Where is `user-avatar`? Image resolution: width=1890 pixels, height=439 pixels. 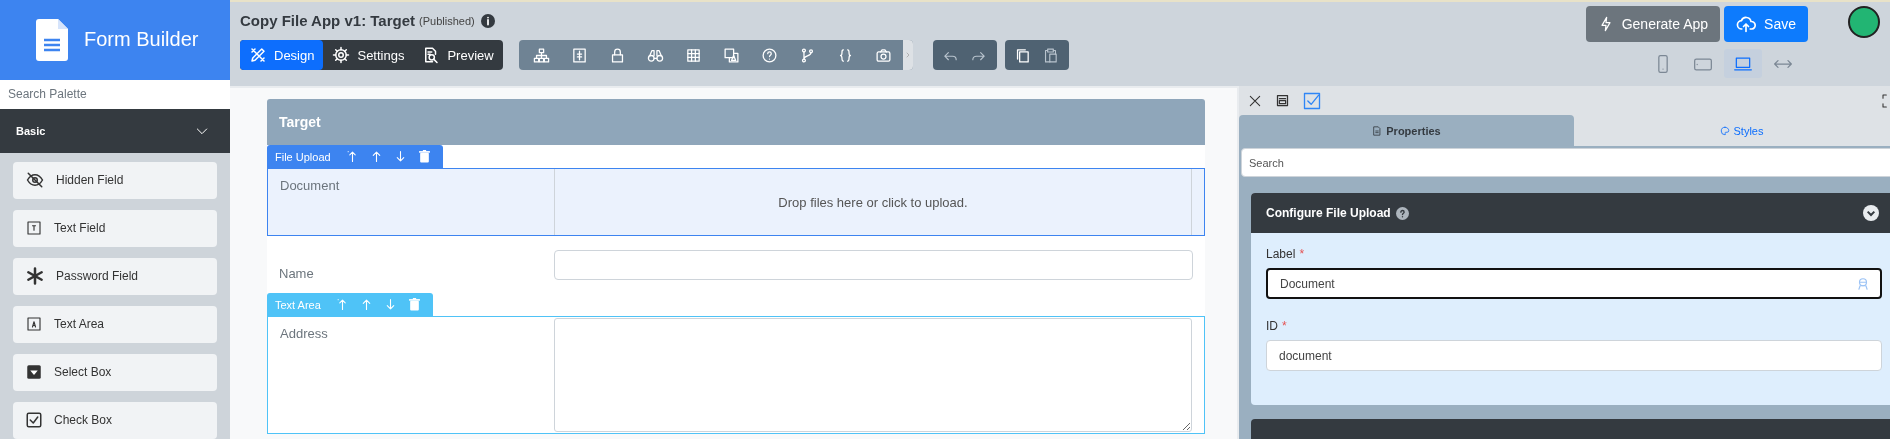
user-avatar is located at coordinates (1864, 22).